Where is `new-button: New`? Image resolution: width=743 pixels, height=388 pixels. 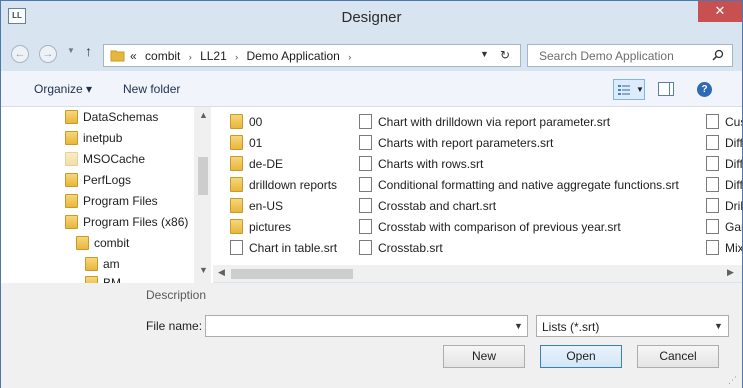
new-button: New is located at coordinates (484, 356).